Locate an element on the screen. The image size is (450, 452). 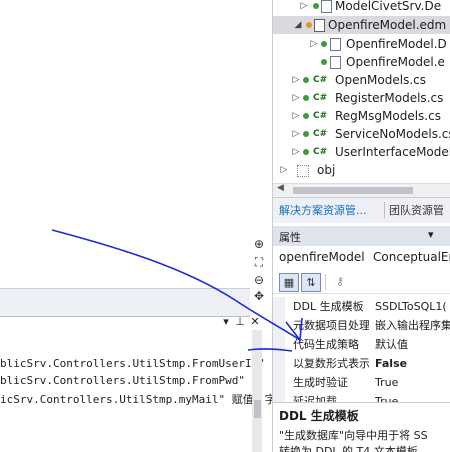
categorized-icon: ▦ is located at coordinates (289, 282).